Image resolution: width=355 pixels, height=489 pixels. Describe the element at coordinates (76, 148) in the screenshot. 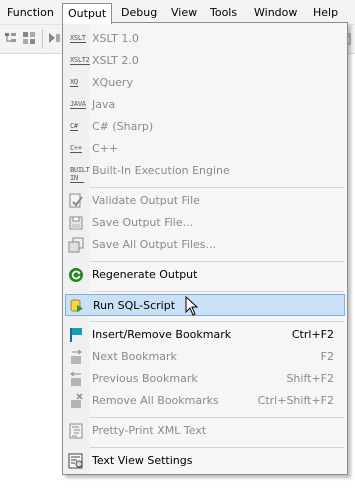

I see `cpp-icon: C++` at that location.